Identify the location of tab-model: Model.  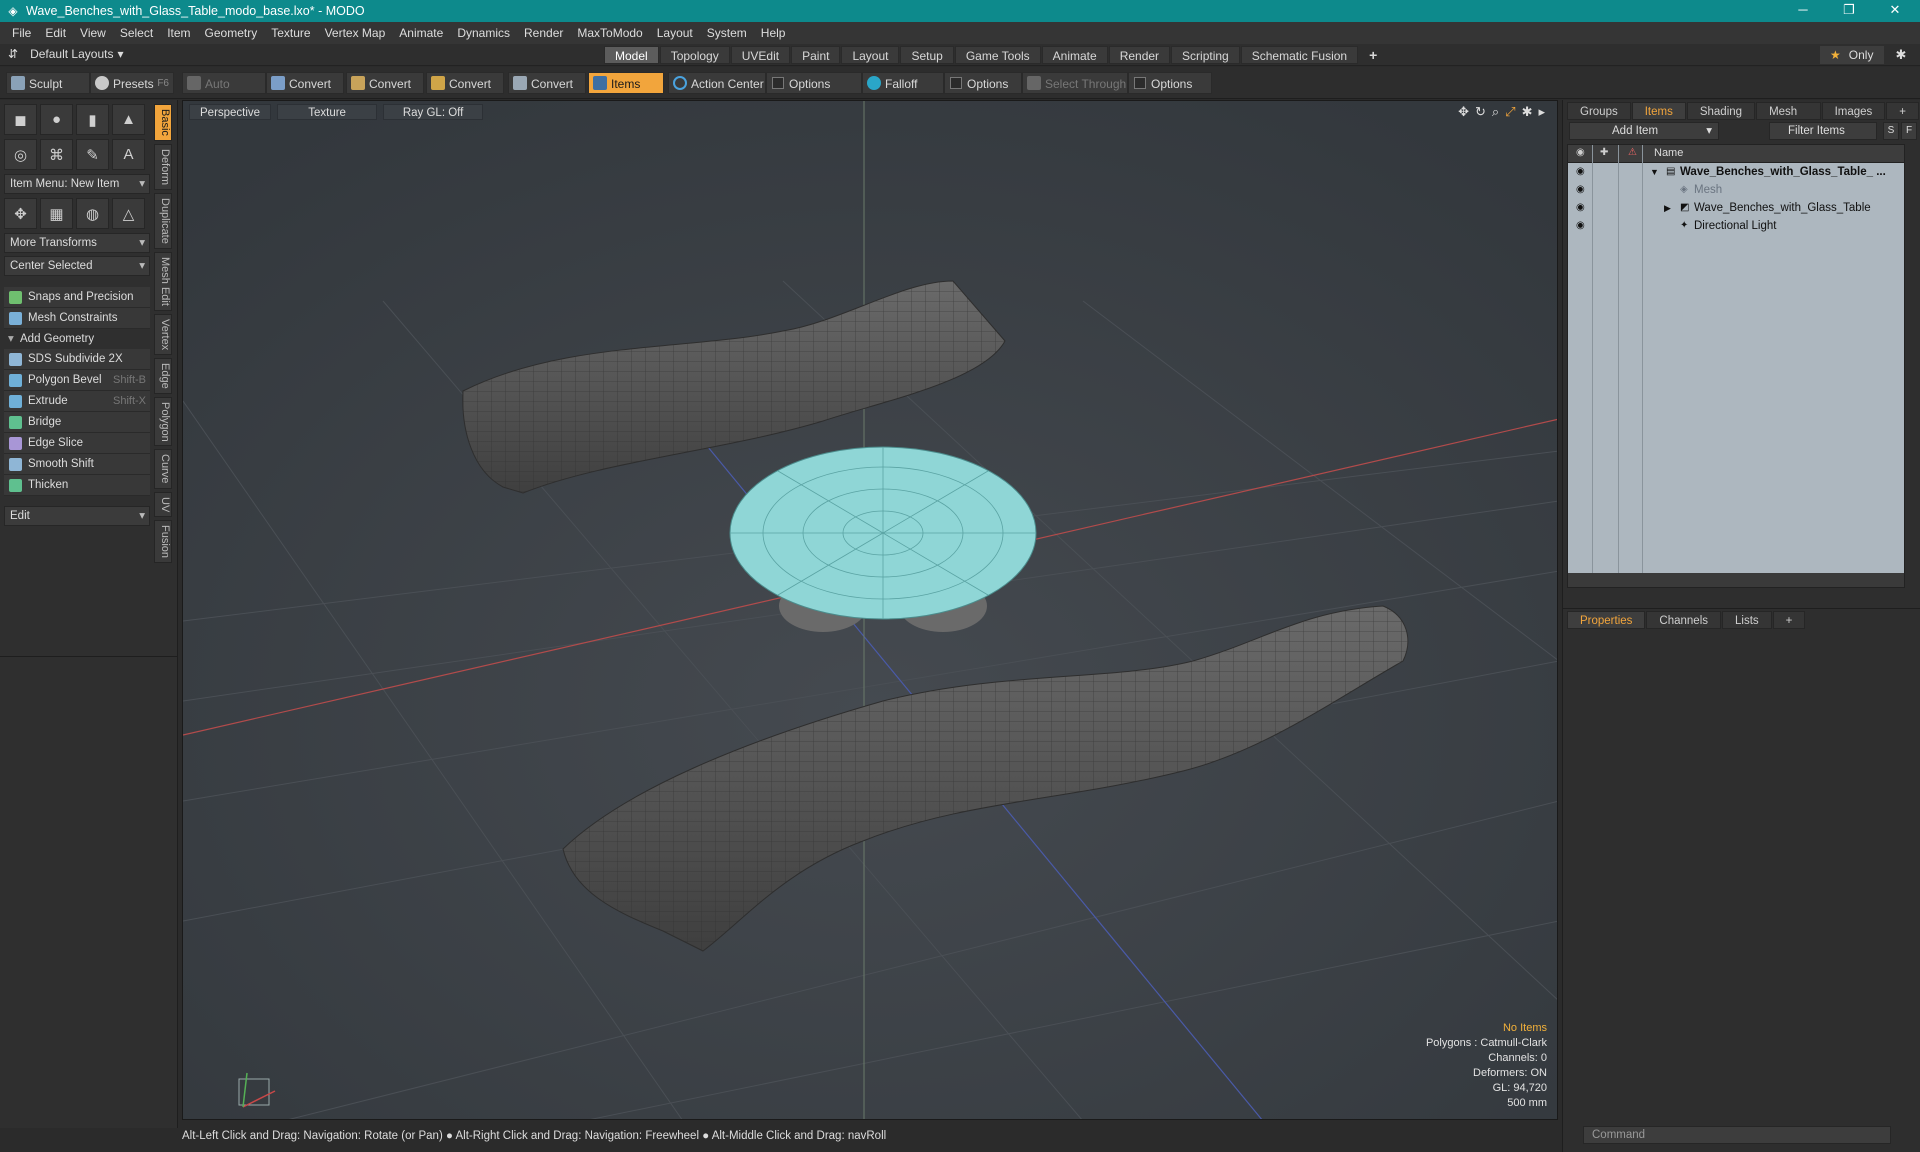
(631, 55).